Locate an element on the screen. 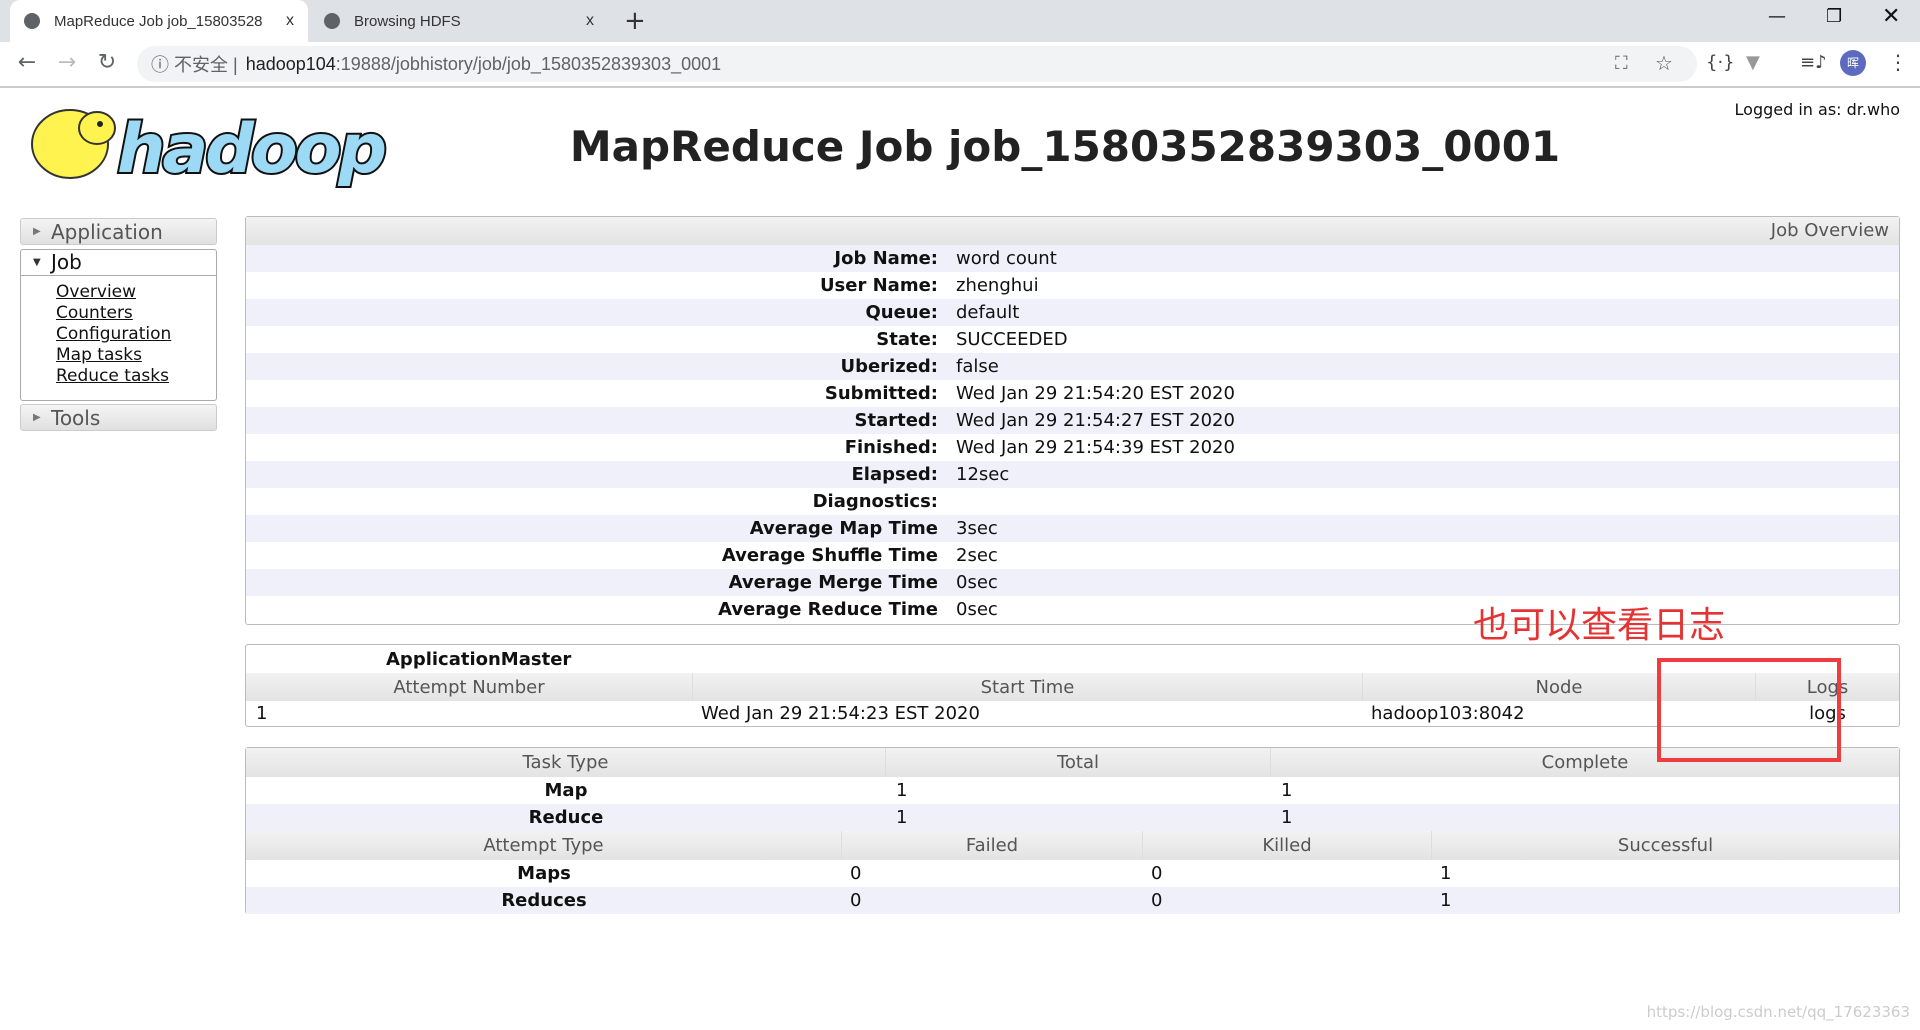 The width and height of the screenshot is (1920, 1030). overview-row: Started: Wed Jan 29 21:54:27 EST 2020 is located at coordinates (1072, 420).